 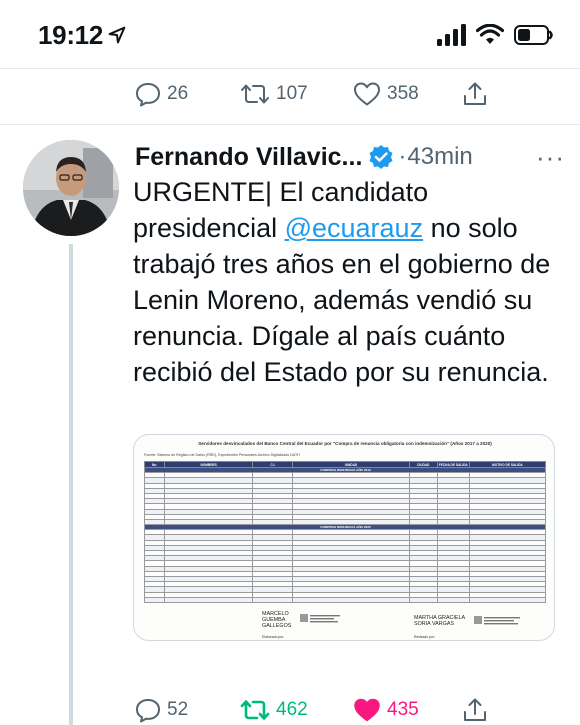 I want to click on retweet-button: 462, so click(x=274, y=707).